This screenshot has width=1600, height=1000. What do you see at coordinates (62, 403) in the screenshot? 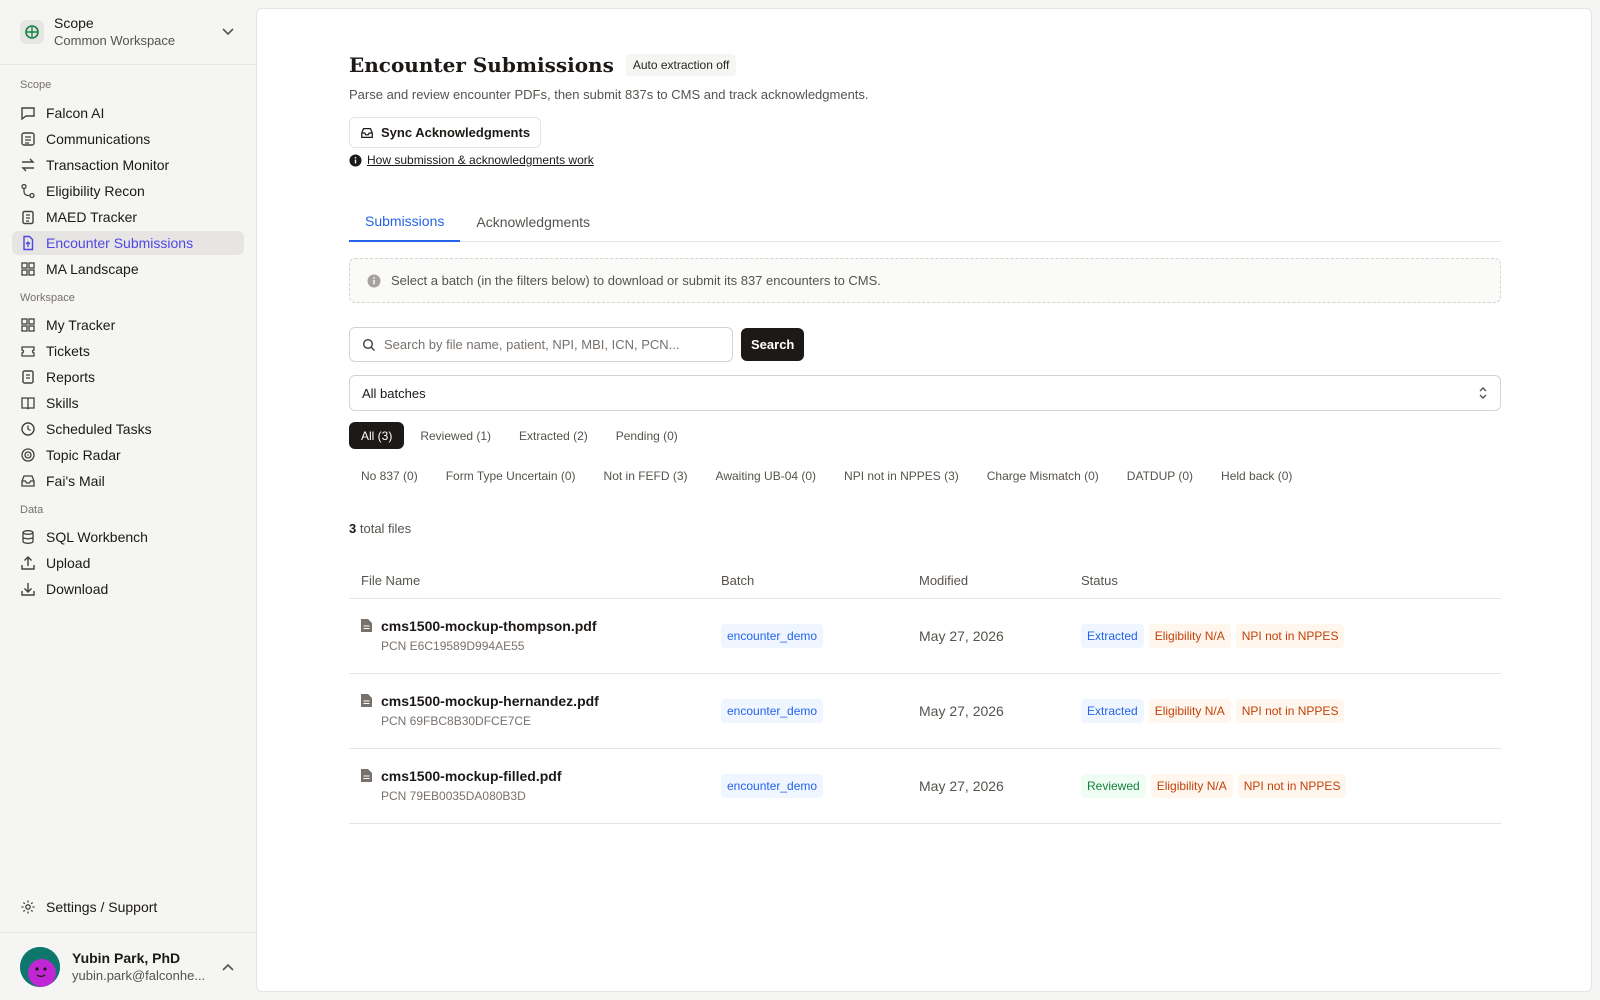
I see `sidebar-item-label: Skills` at bounding box center [62, 403].